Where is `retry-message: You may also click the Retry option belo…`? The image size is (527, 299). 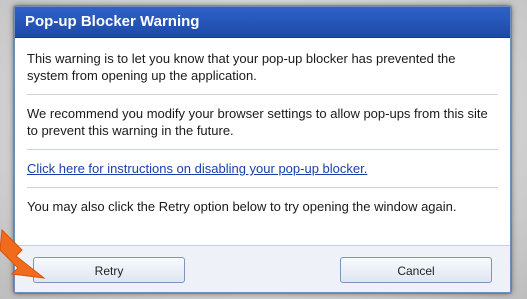 retry-message: You may also click the Retry option belo… is located at coordinates (262, 211).